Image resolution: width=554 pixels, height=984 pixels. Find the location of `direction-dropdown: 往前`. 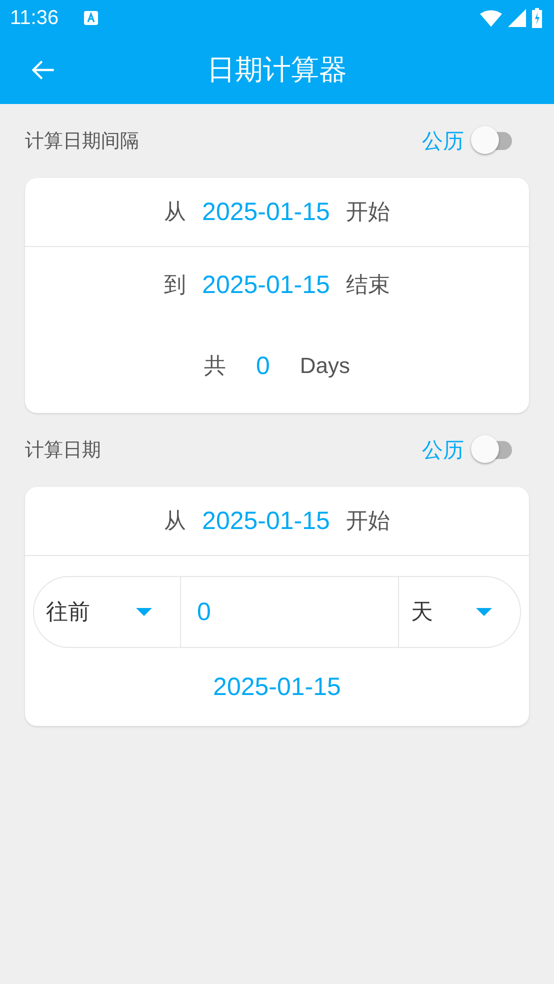

direction-dropdown: 往前 is located at coordinates (107, 612).